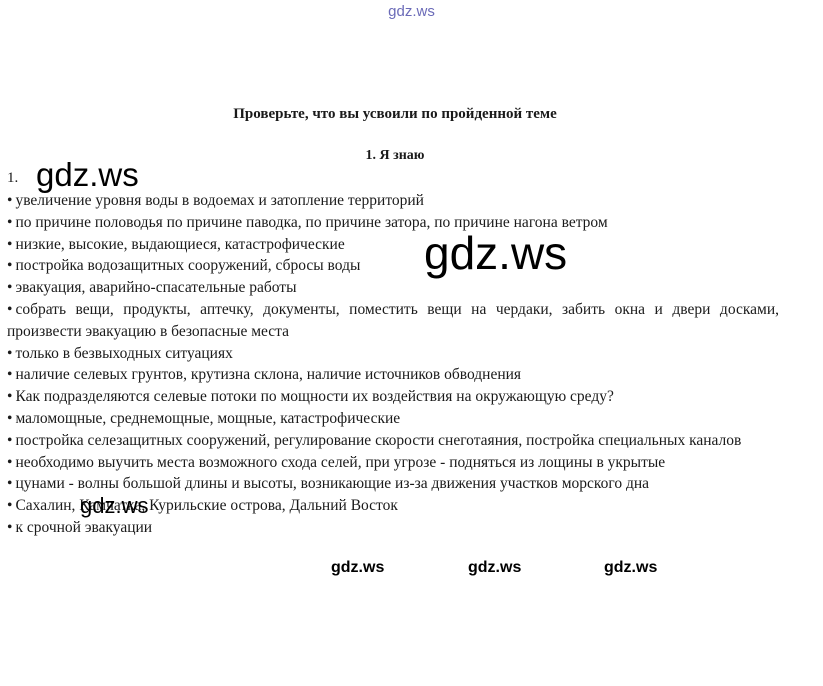  What do you see at coordinates (13, 178) in the screenshot?
I see `question-number: 1.` at bounding box center [13, 178].